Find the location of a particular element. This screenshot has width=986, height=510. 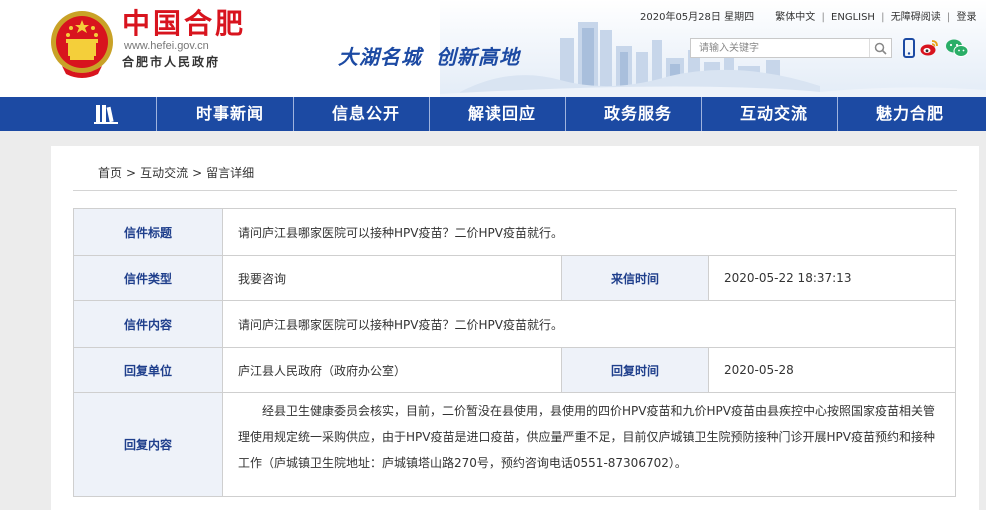

reply-time-value: 2020-05-28 is located at coordinates (832, 370).